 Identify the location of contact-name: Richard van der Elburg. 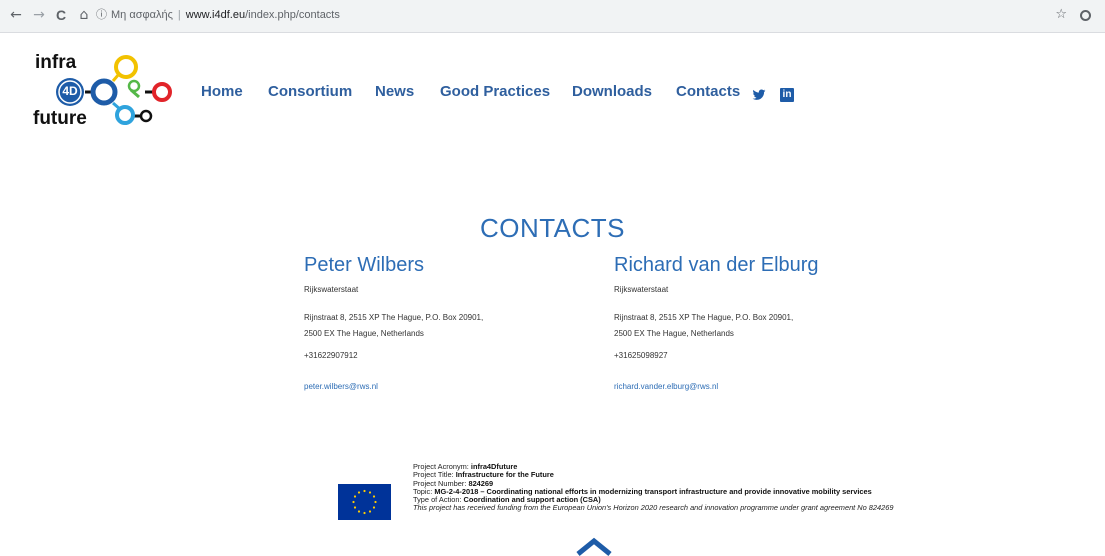
(716, 265).